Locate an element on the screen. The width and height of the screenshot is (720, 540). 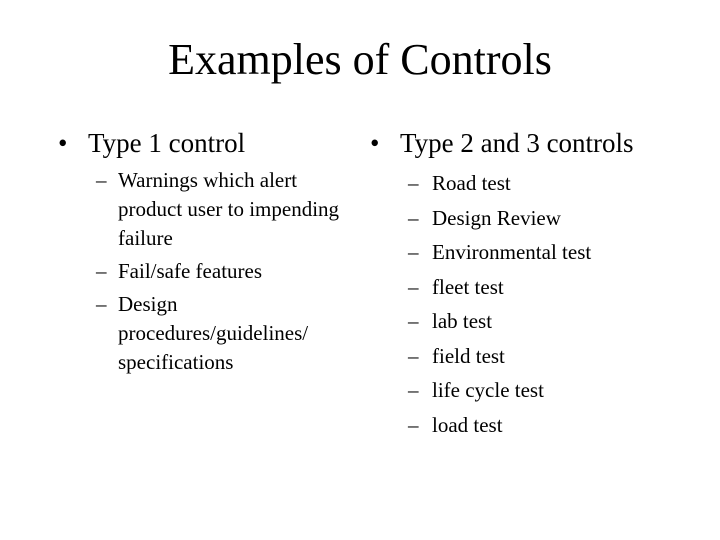
right-heading: Type 2 and 3 controls is located at coordinates (517, 143).